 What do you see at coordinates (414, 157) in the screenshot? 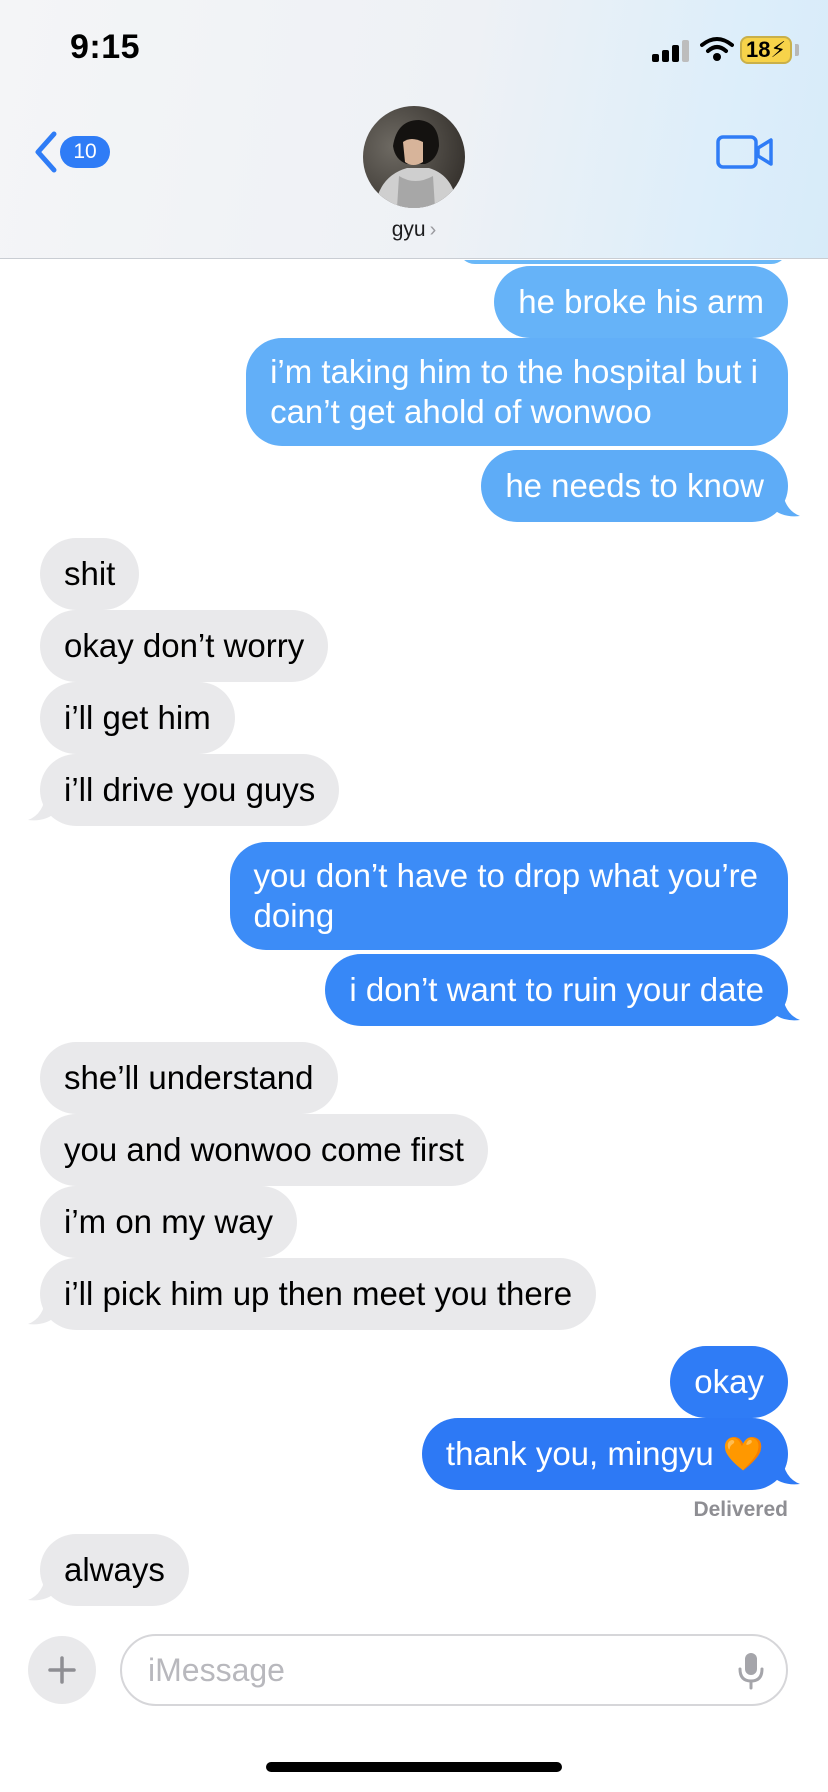
I see `contact-avatar` at bounding box center [414, 157].